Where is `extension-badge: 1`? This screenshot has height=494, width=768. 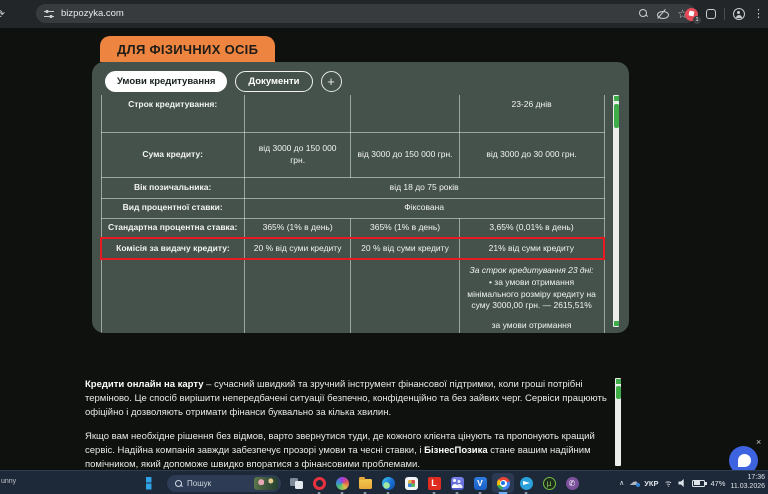
extension-badge: 1 is located at coordinates (697, 19).